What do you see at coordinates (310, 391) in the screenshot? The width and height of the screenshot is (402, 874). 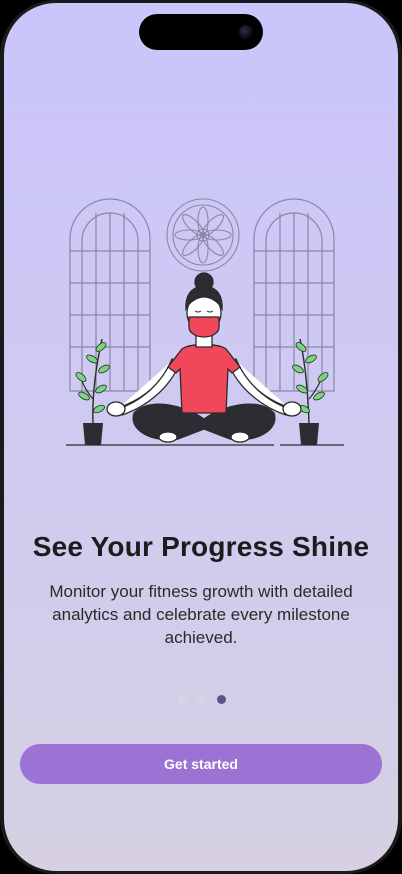 I see `right-plant-illustration` at bounding box center [310, 391].